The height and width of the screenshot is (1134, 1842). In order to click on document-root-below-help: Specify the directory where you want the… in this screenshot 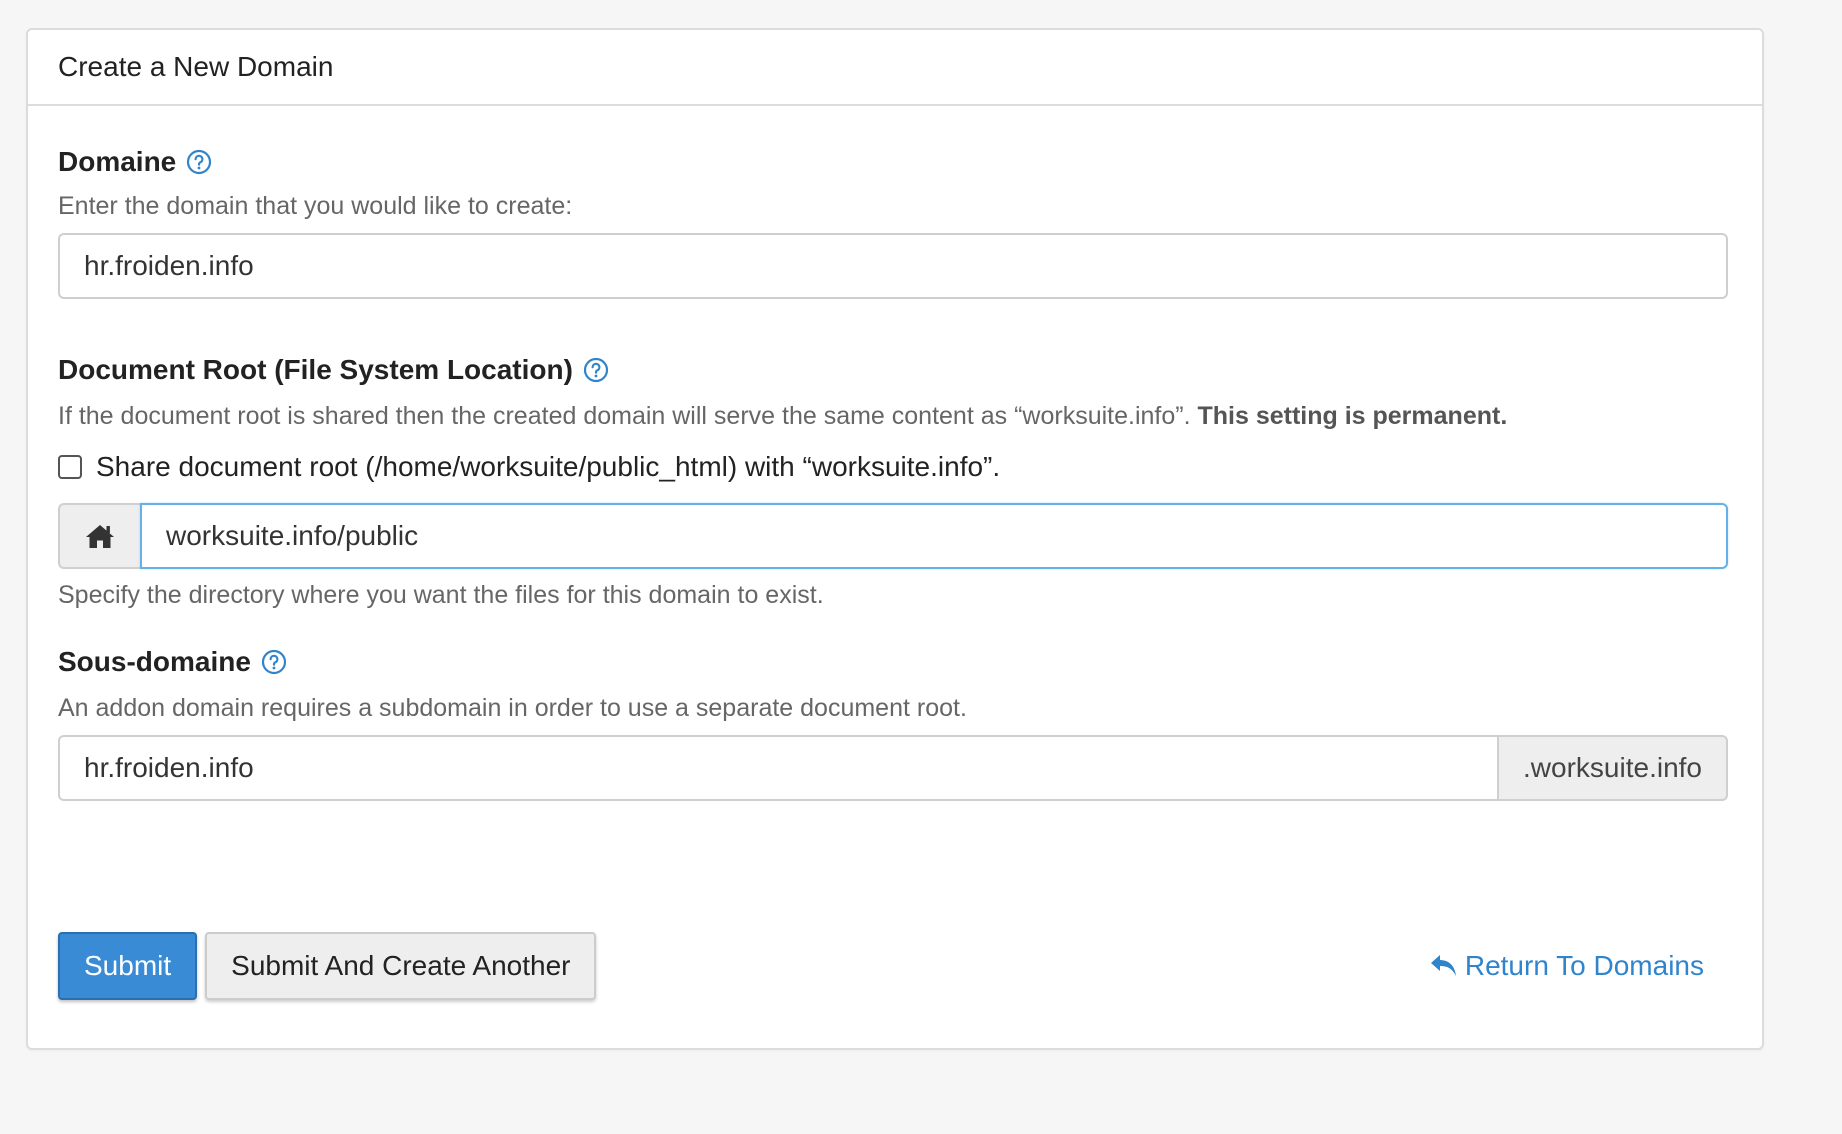, I will do `click(441, 595)`.